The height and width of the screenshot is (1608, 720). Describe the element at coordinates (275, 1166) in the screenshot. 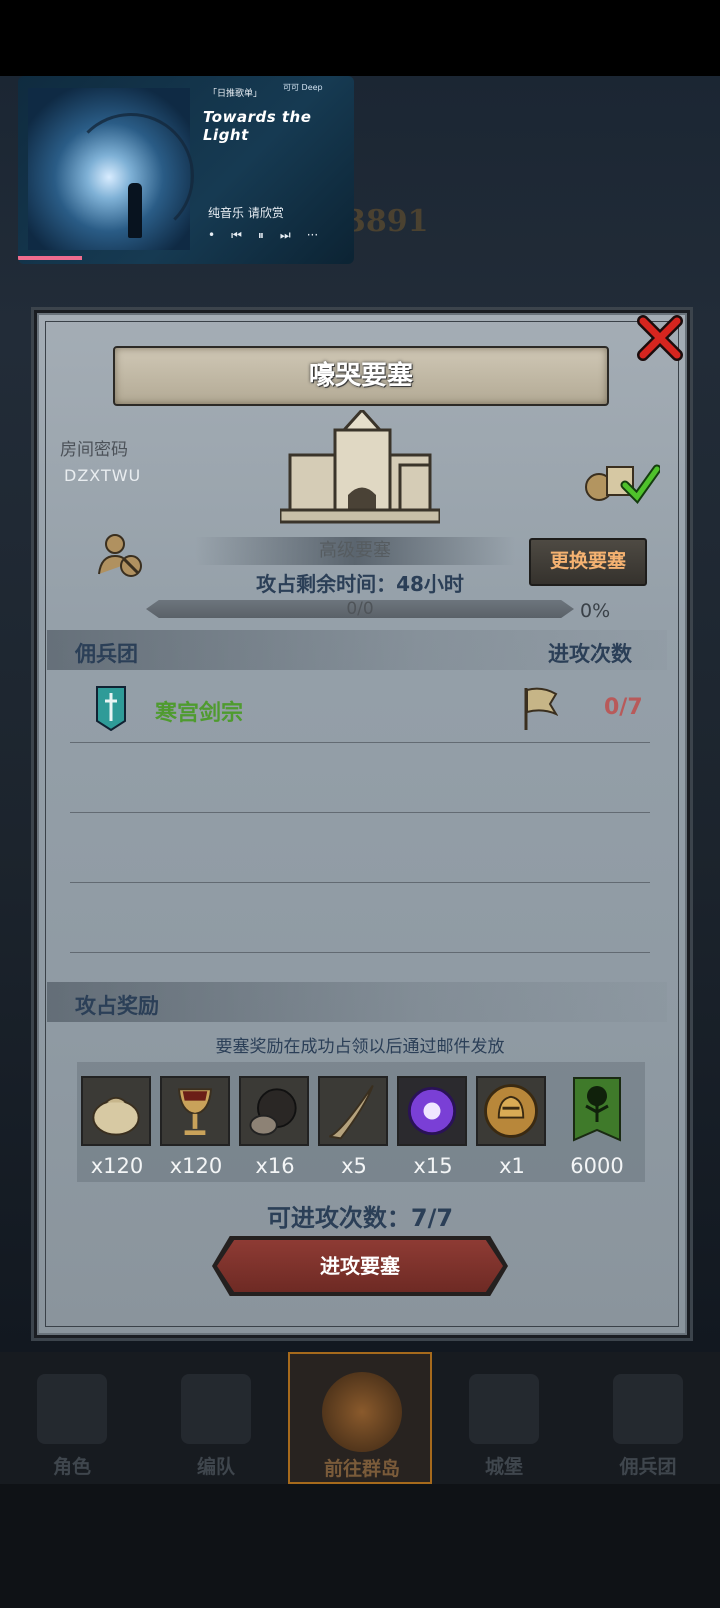

I see `reward-qty: x16` at that location.